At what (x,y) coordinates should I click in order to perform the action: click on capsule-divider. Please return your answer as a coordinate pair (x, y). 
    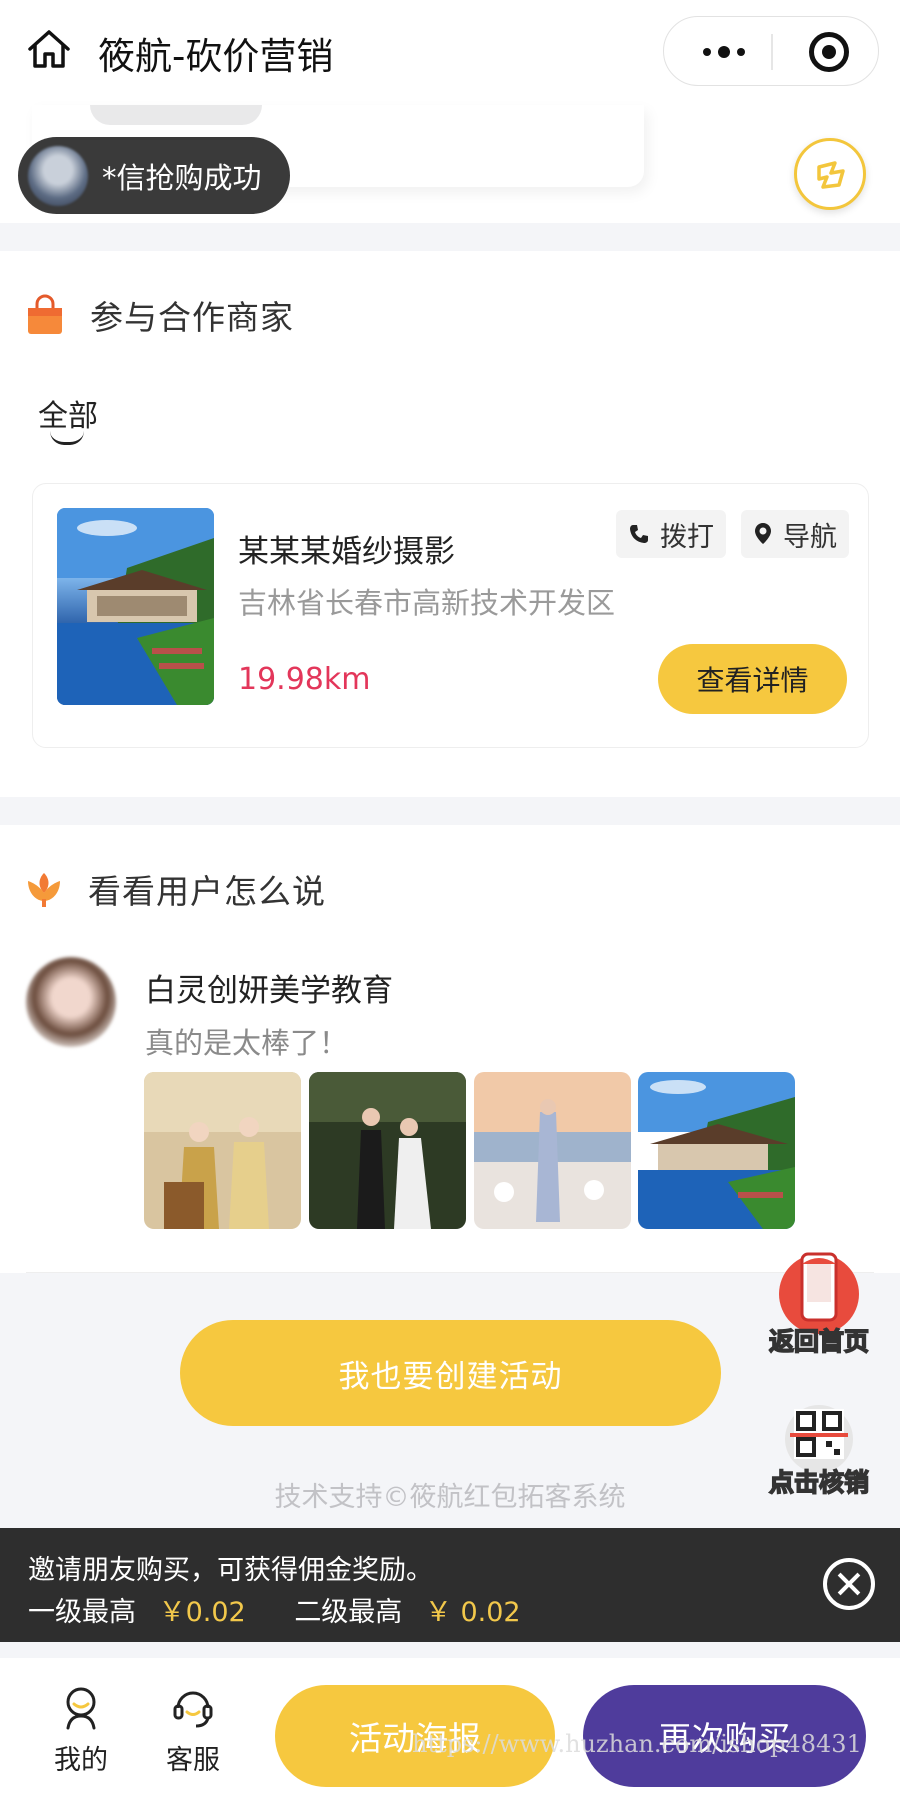
    Looking at the image, I should click on (772, 52).